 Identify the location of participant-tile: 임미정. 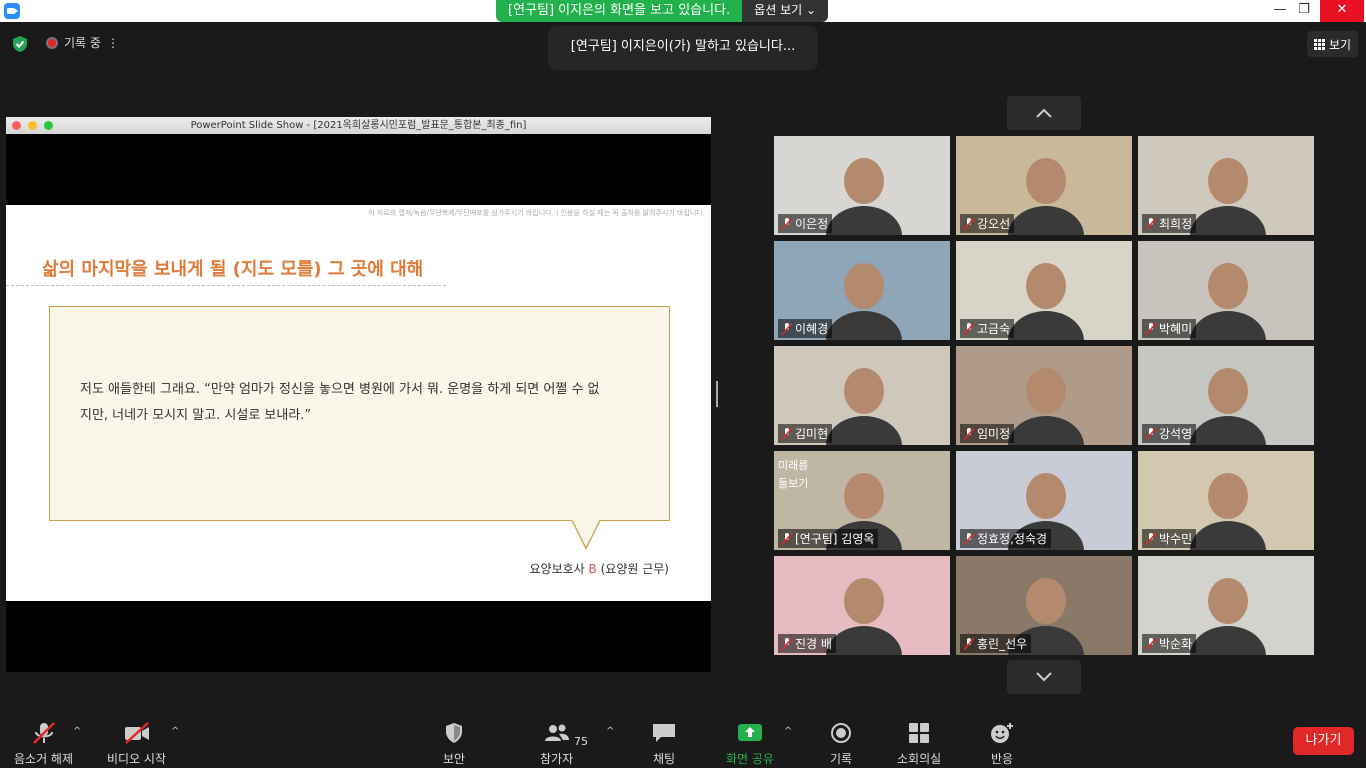
(1044, 395).